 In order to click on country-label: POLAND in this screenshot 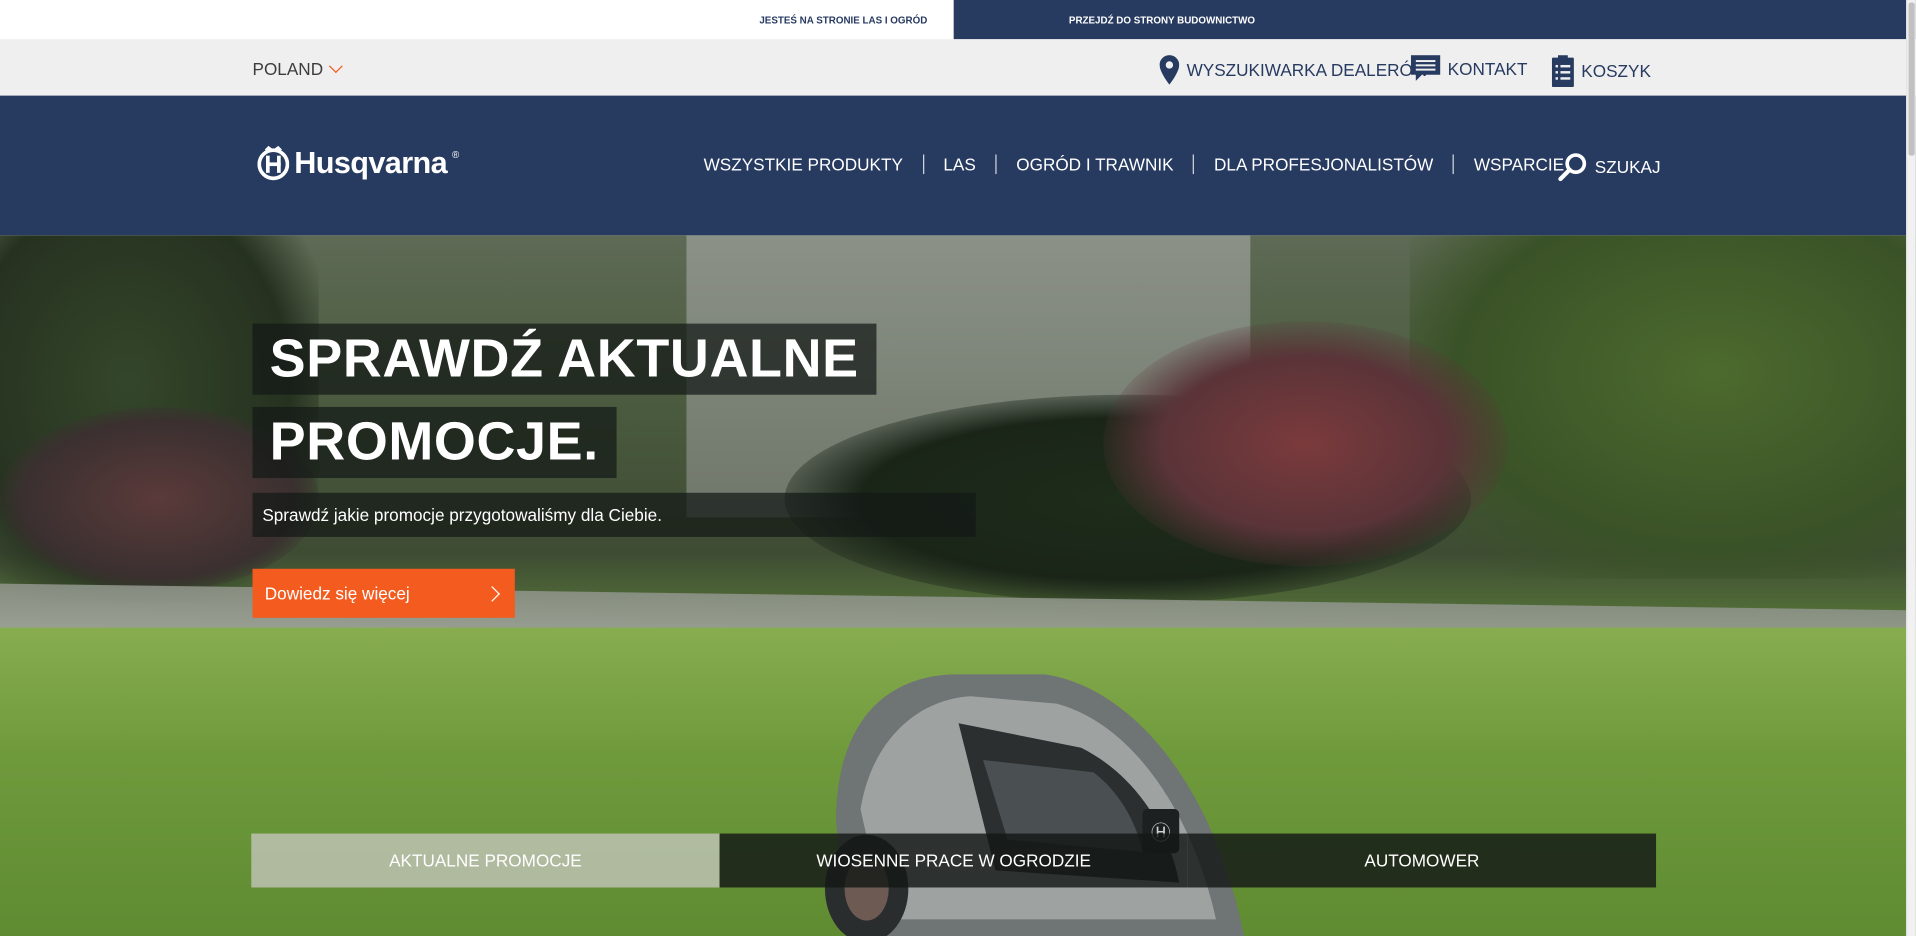, I will do `click(288, 68)`.